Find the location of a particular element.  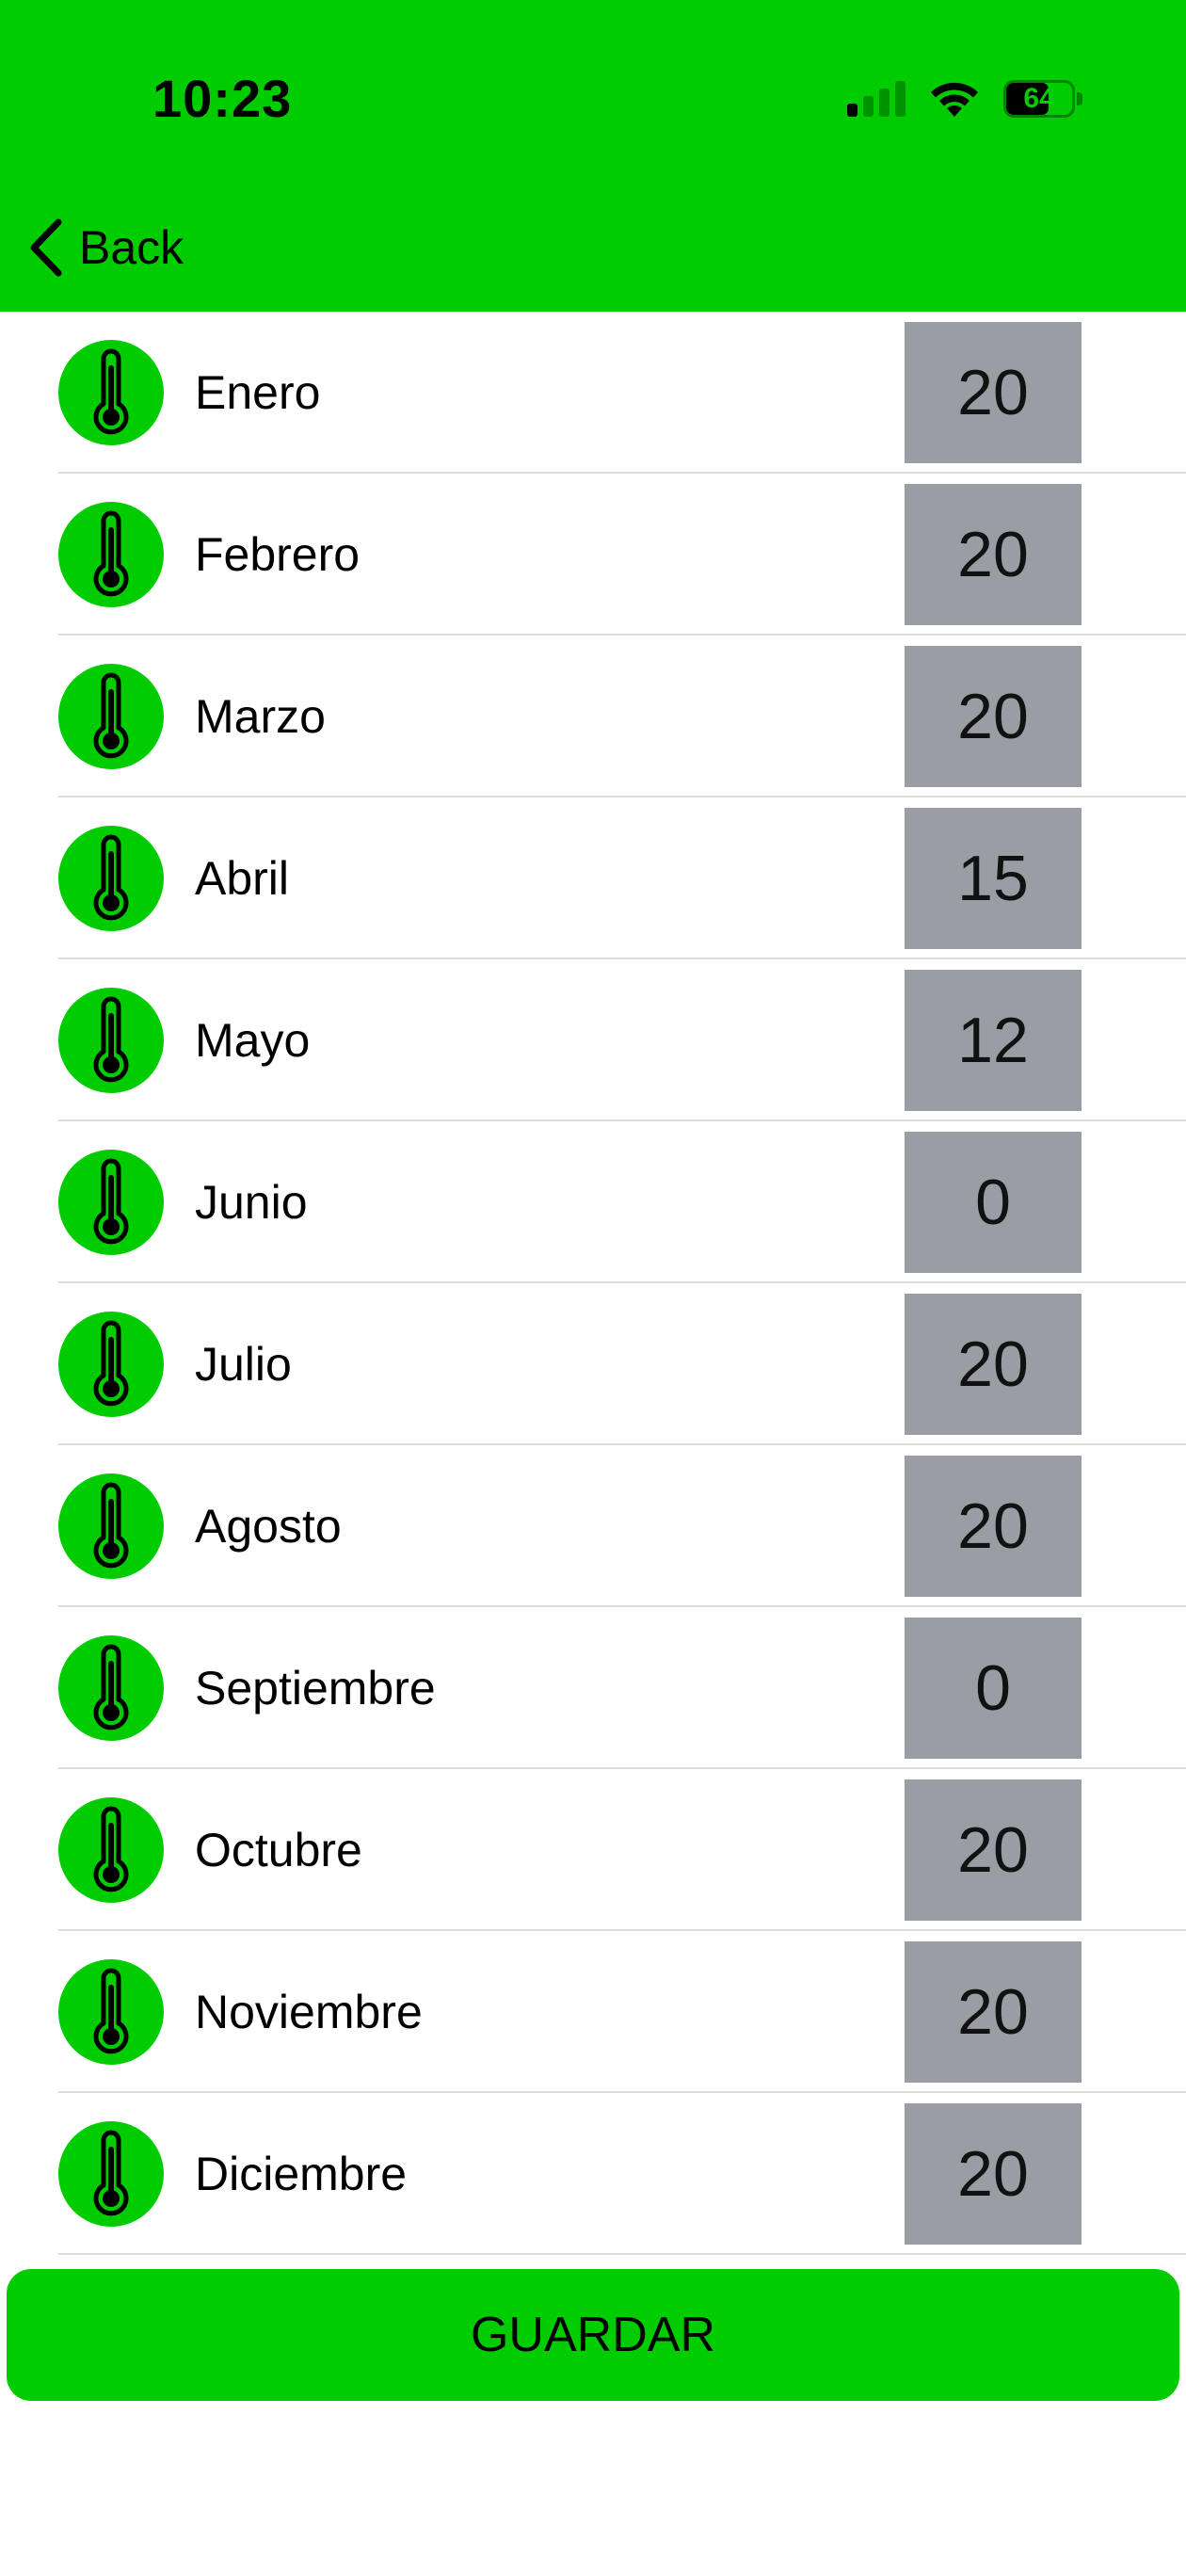

month-label: Enero is located at coordinates (258, 392).